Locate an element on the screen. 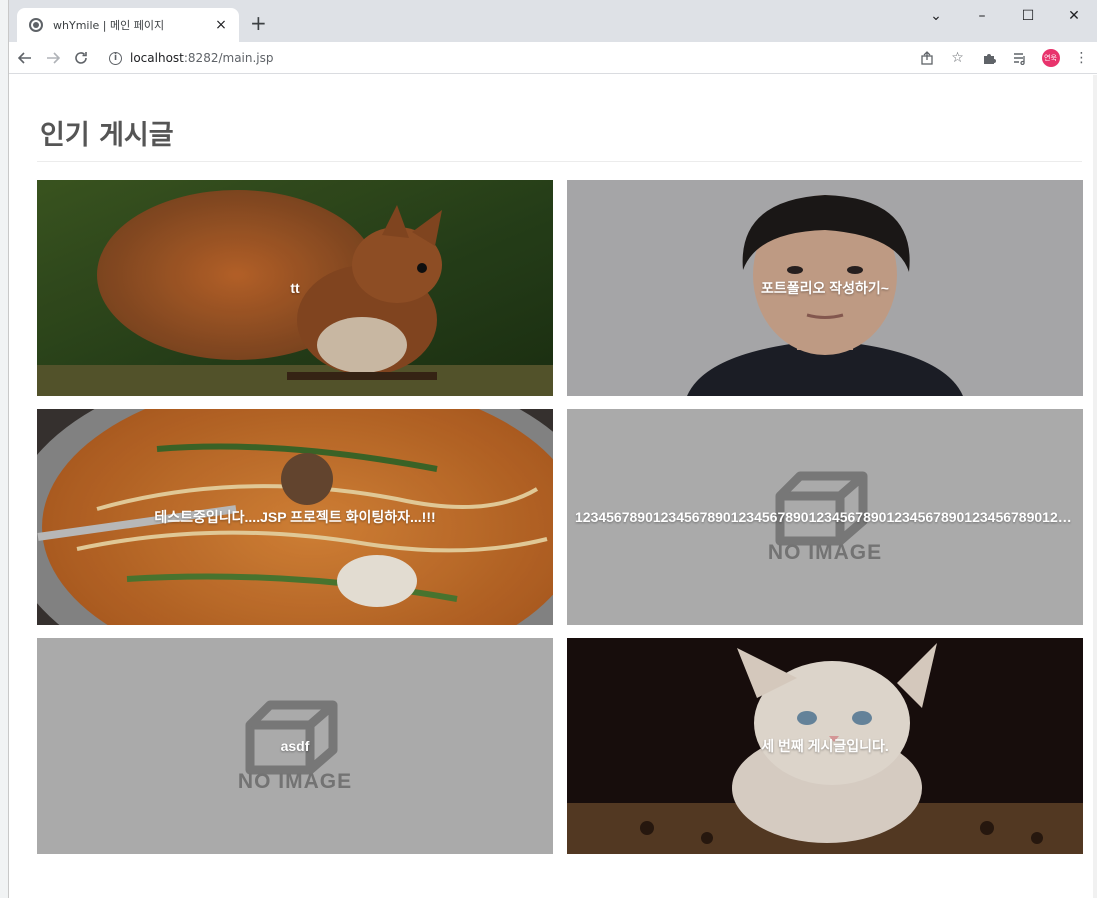 The height and width of the screenshot is (898, 1097). site-info-icon: i is located at coordinates (115, 58).